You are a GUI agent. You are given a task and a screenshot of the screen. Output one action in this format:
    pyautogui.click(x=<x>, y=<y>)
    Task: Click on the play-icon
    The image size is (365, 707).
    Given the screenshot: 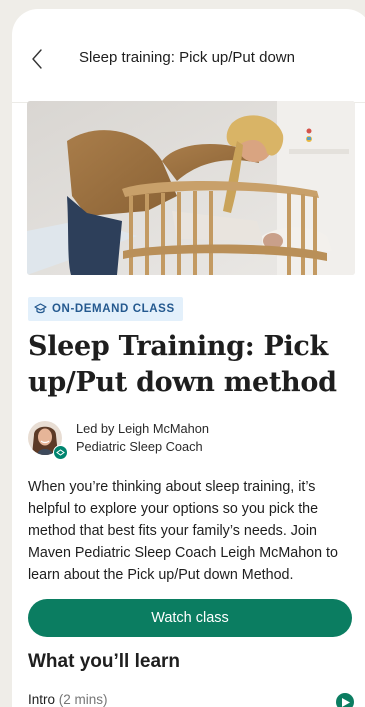 What is the action you would take?
    pyautogui.click(x=346, y=702)
    